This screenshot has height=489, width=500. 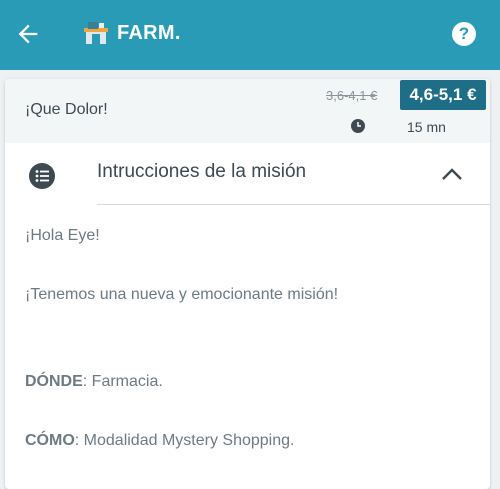 I want to click on app-bar: FARM. ?, so click(x=250, y=35).